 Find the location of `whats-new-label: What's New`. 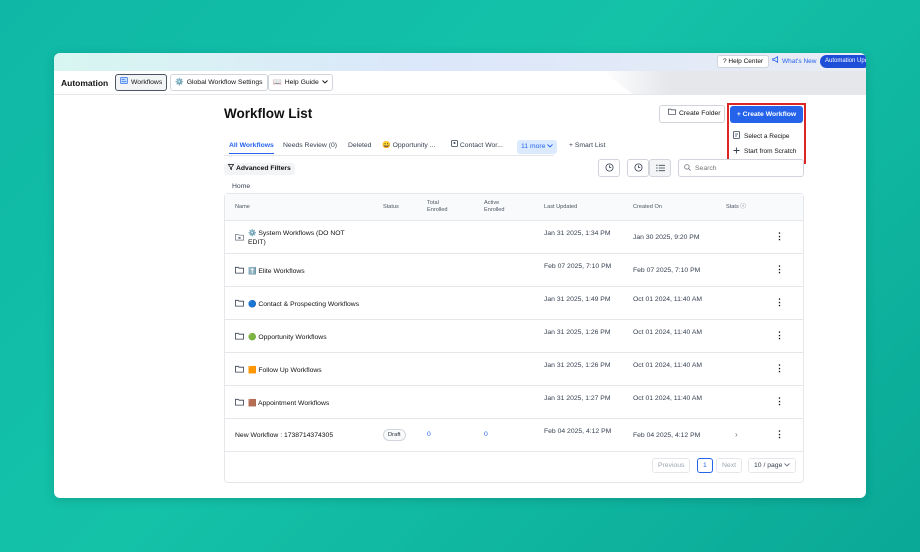

whats-new-label: What's New is located at coordinates (799, 61).